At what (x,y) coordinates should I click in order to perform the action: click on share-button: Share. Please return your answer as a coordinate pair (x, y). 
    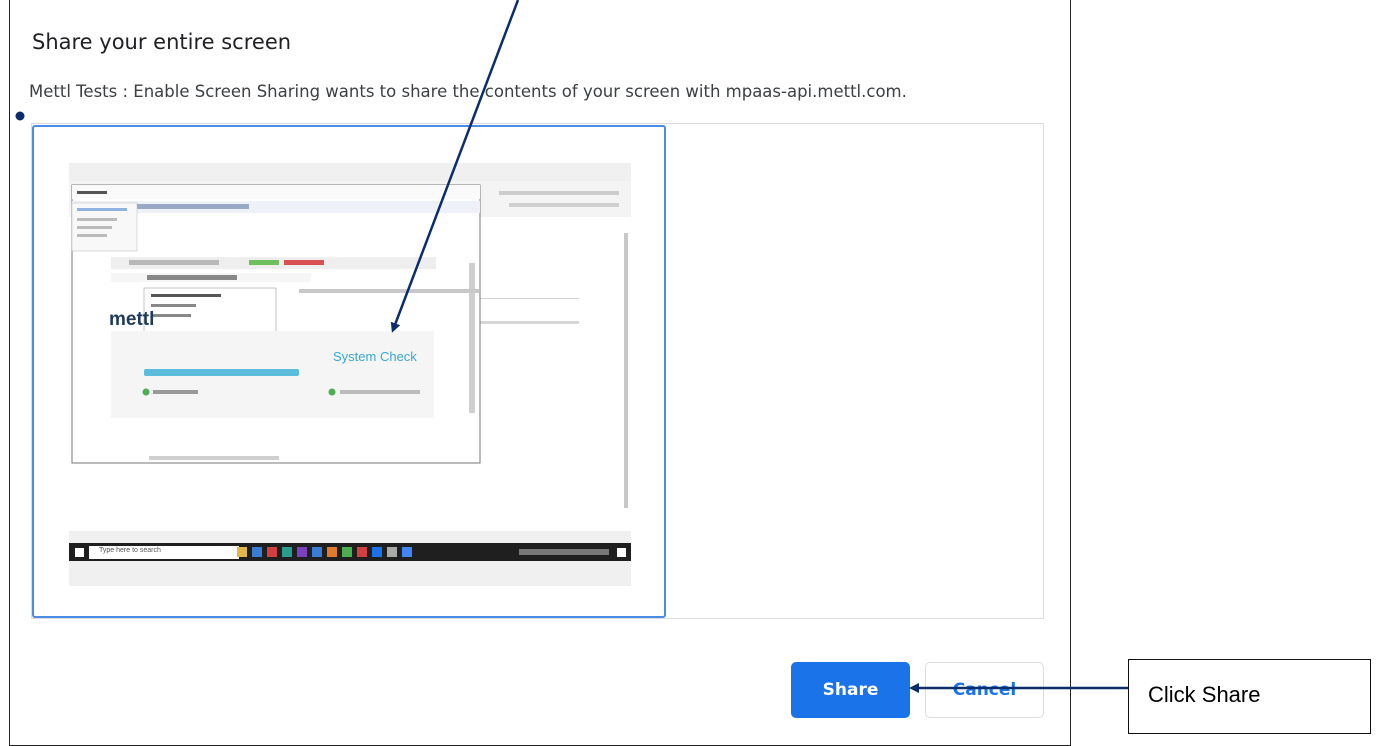
    Looking at the image, I should click on (850, 690).